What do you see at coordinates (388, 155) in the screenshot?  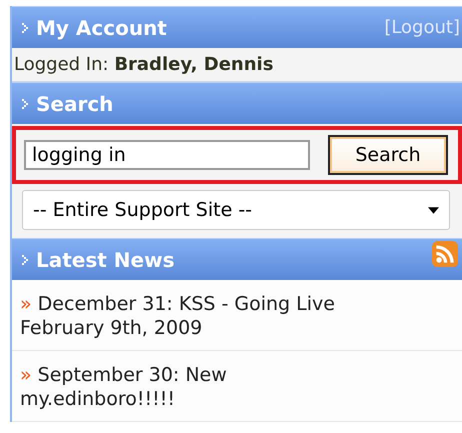 I see `search-button: Search` at bounding box center [388, 155].